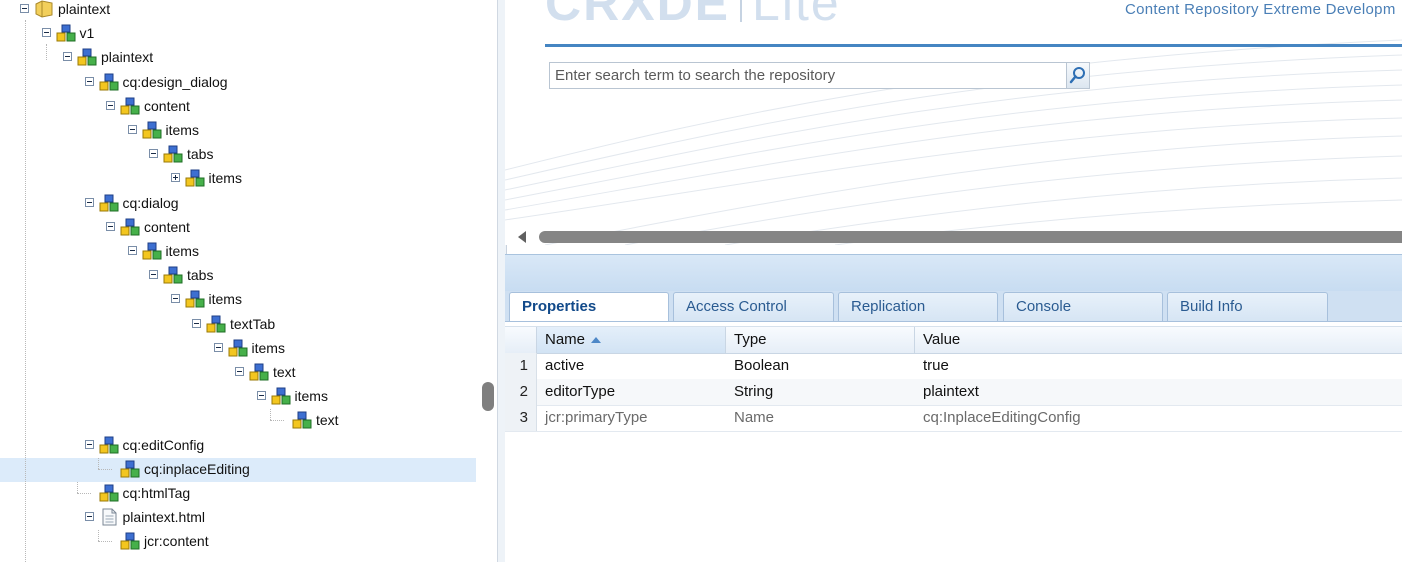  Describe the element at coordinates (248, 446) in the screenshot. I see `tree-node: cq:editConfig` at that location.